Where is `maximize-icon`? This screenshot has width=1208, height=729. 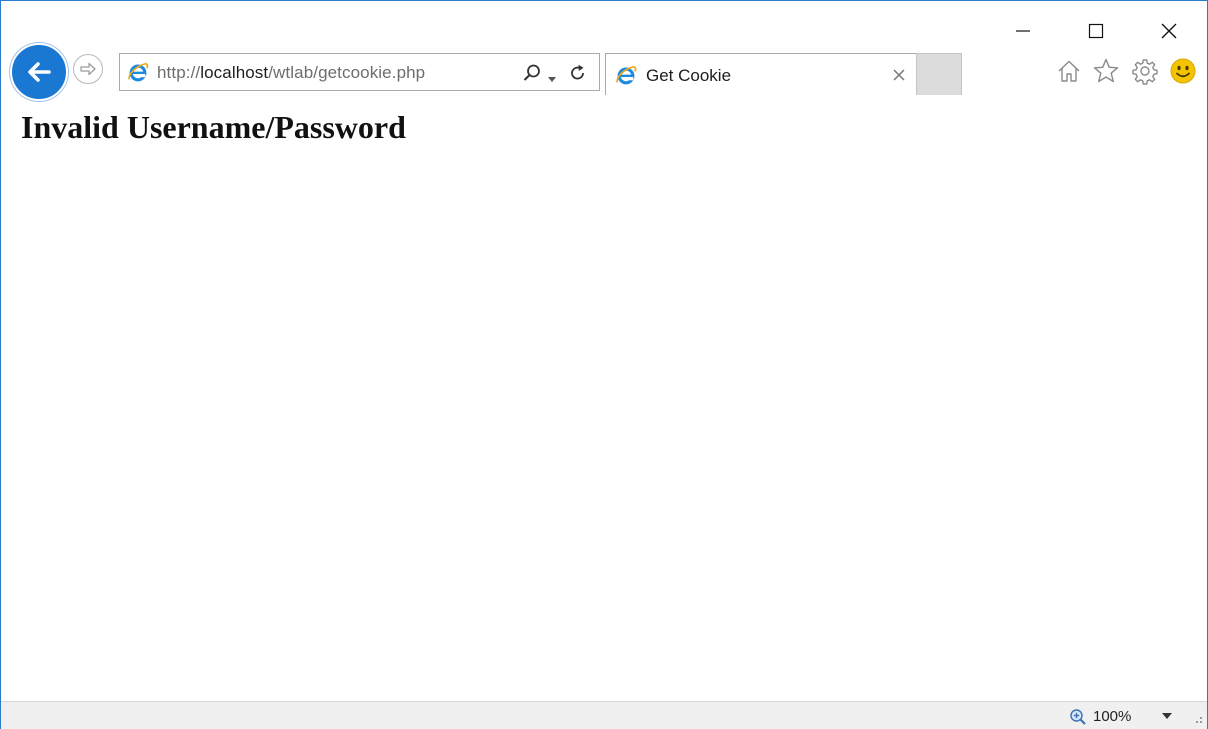 maximize-icon is located at coordinates (1096, 31).